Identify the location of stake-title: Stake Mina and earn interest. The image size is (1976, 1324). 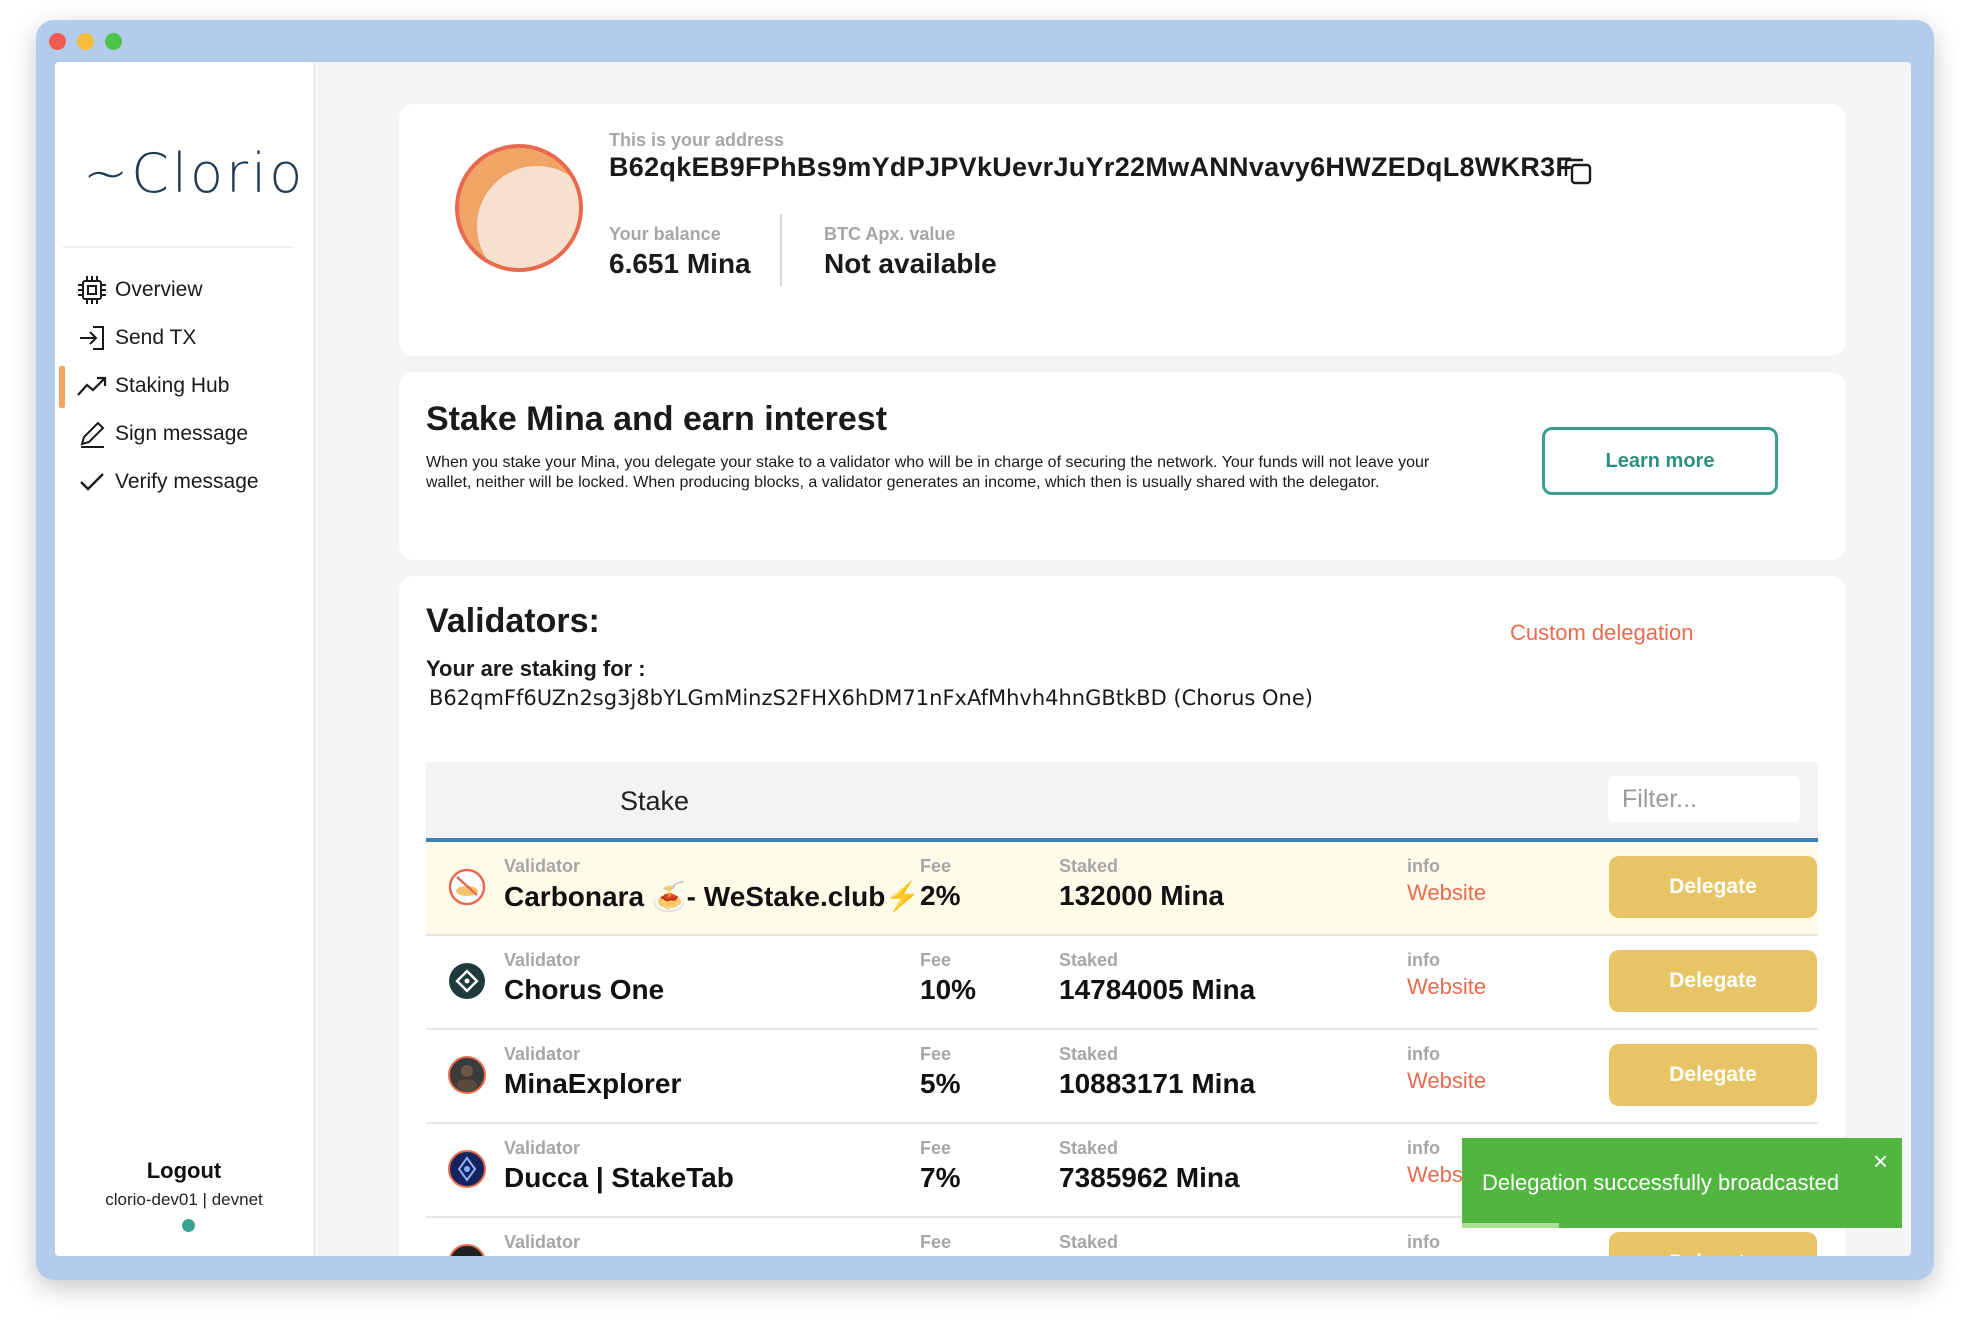
(657, 419).